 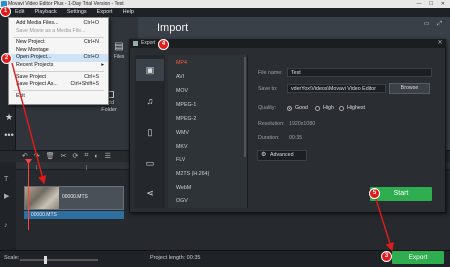 What do you see at coordinates (75, 197) in the screenshot?
I see `video-clip-label: 00000.MTS` at bounding box center [75, 197].